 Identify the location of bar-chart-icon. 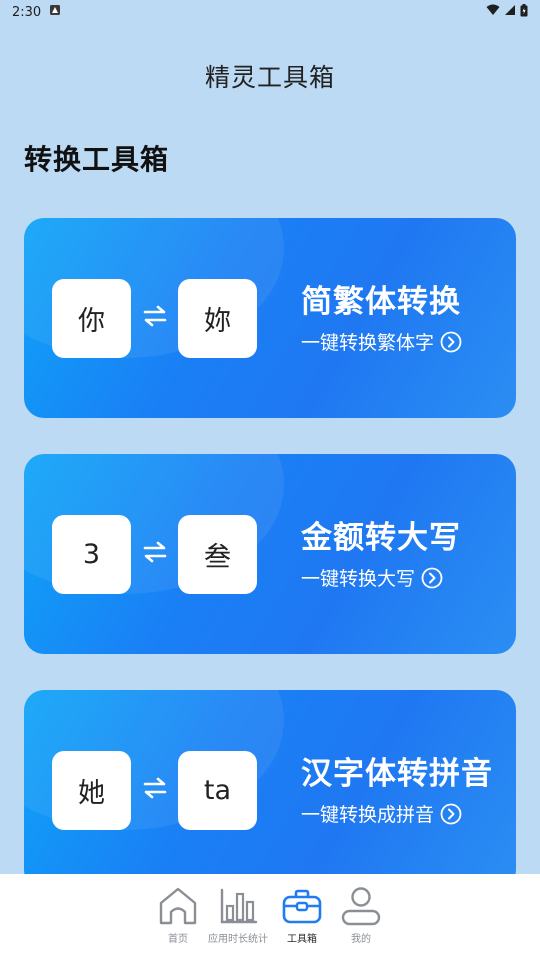
(239, 906).